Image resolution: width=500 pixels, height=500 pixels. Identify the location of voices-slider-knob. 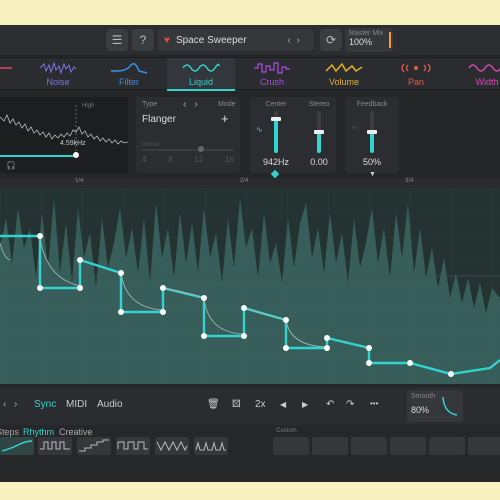
(201, 149).